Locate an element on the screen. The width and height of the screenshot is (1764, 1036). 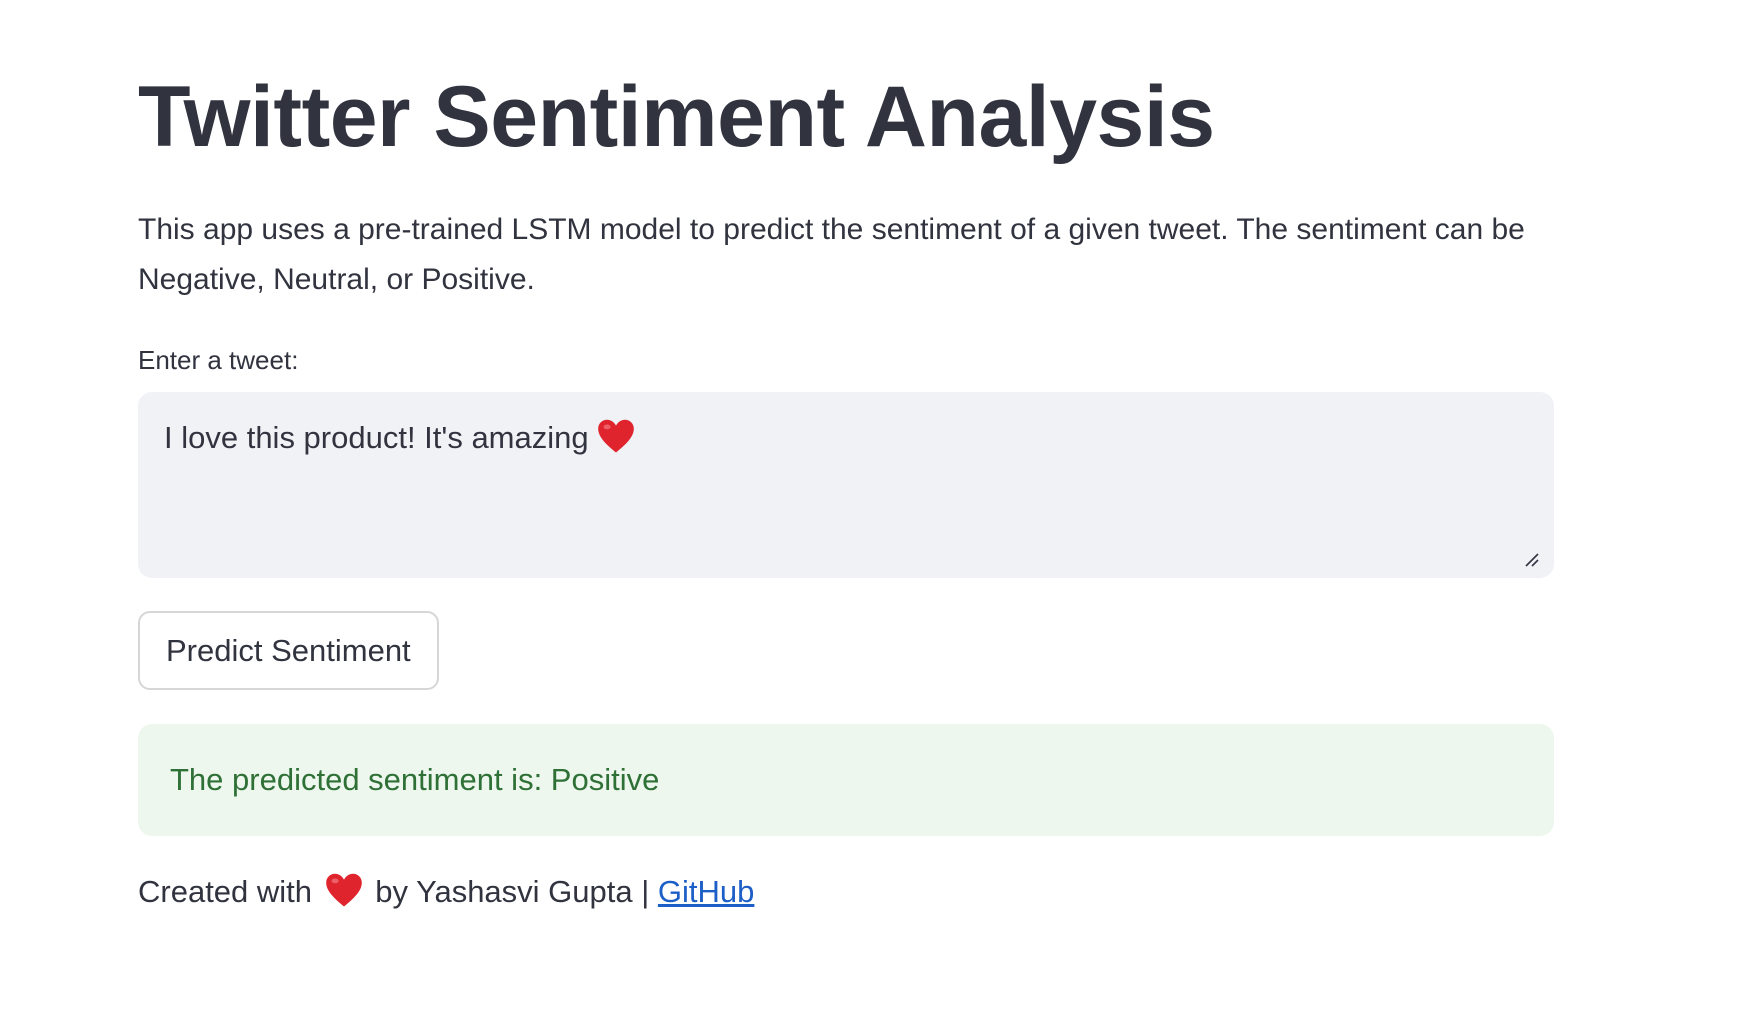
footer: Created with by Yashasvi Gupta | GitHub is located at coordinates (446, 892).